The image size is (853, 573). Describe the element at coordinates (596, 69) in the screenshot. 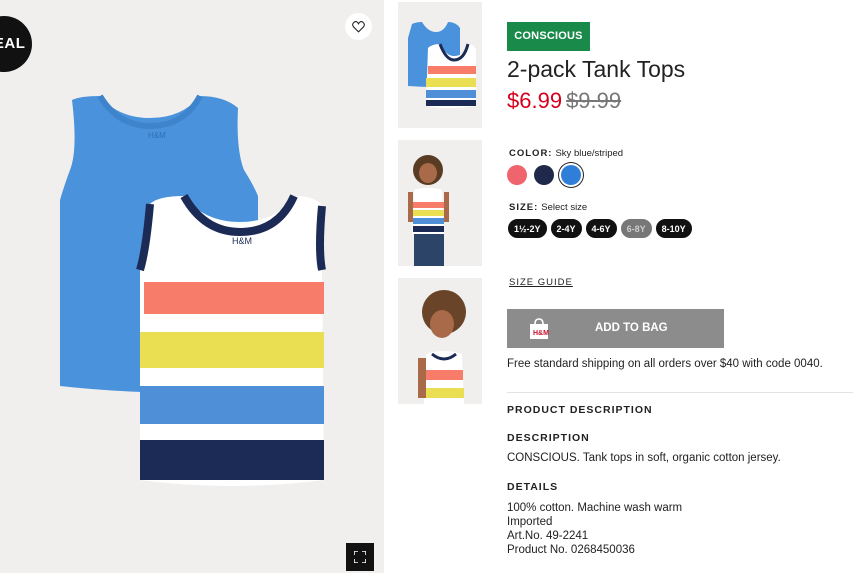

I see `product-title: 2-pack Tank Tops` at that location.